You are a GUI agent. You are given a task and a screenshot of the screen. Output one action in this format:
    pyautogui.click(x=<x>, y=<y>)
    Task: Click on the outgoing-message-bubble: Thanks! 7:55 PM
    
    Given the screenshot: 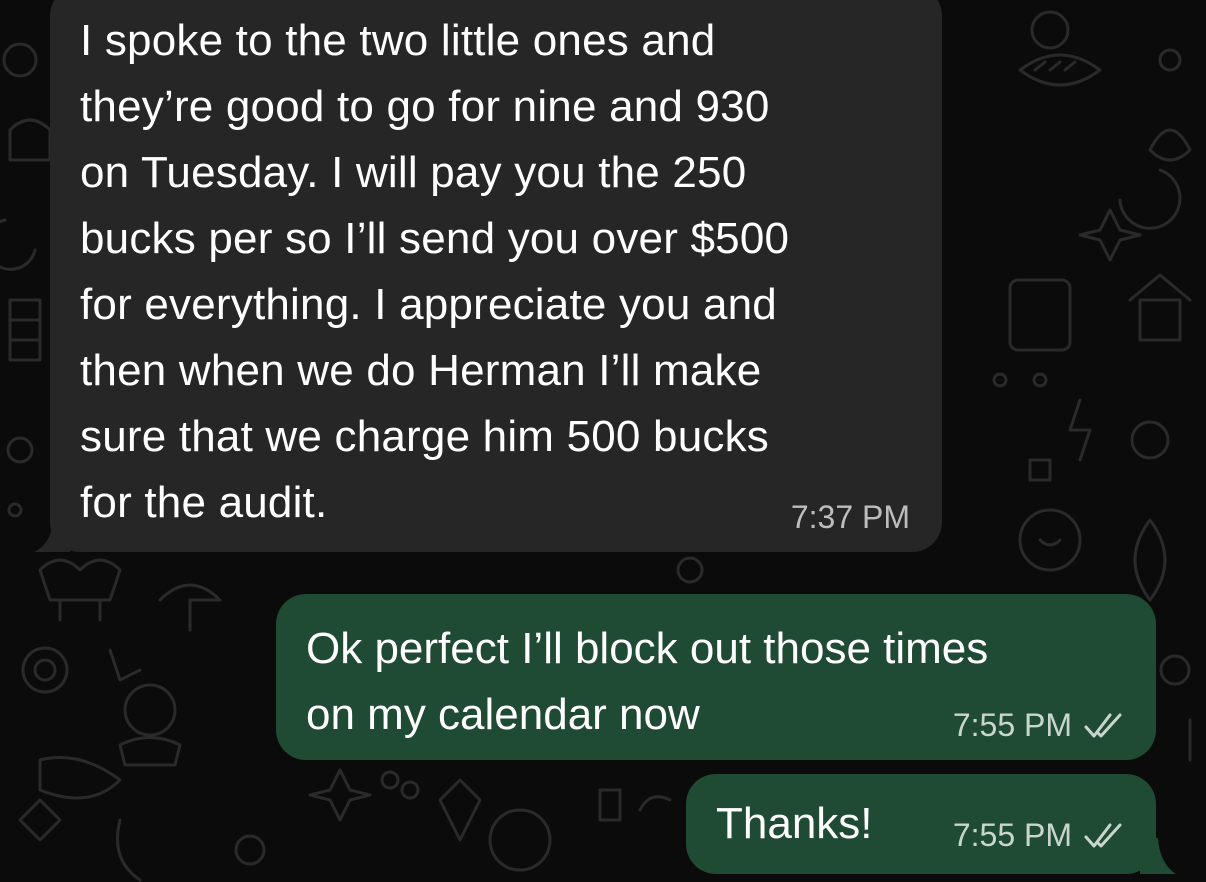 What is the action you would take?
    pyautogui.click(x=921, y=824)
    